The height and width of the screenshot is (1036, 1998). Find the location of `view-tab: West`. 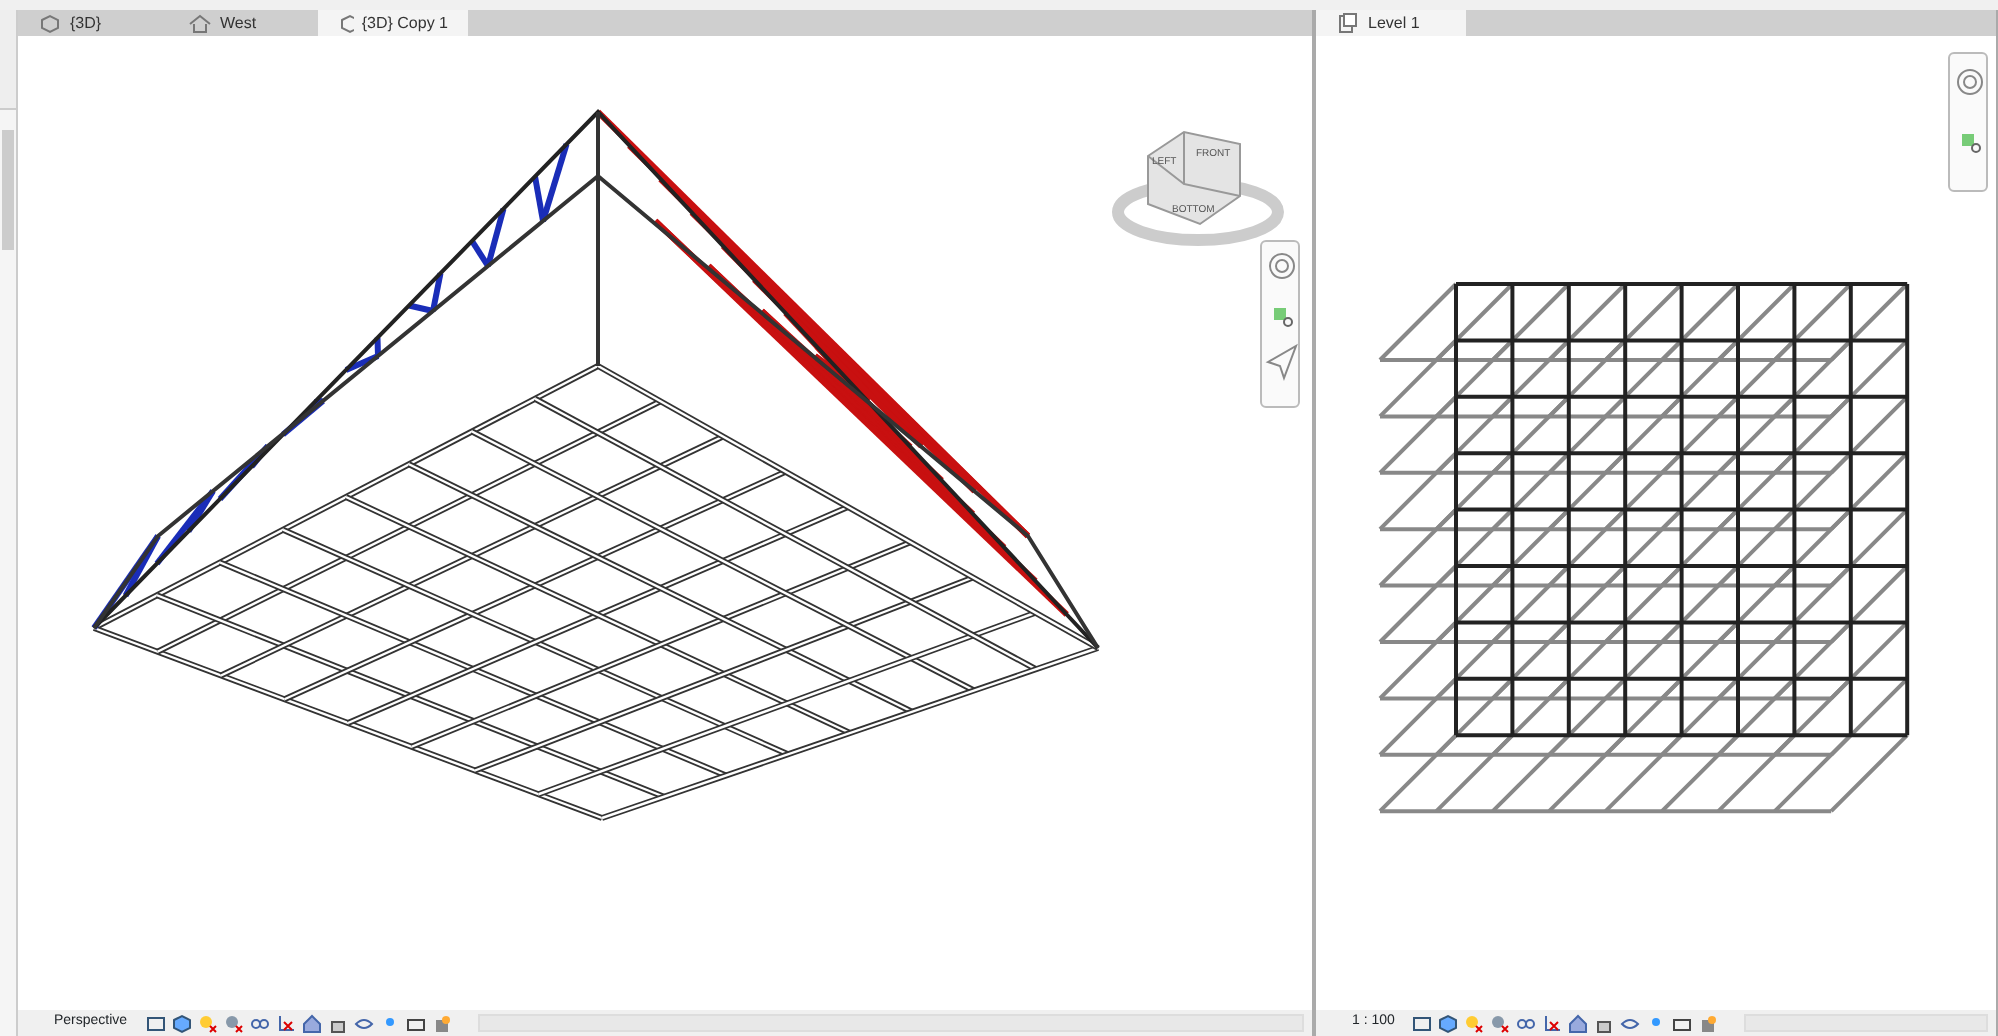

view-tab: West is located at coordinates (243, 23).